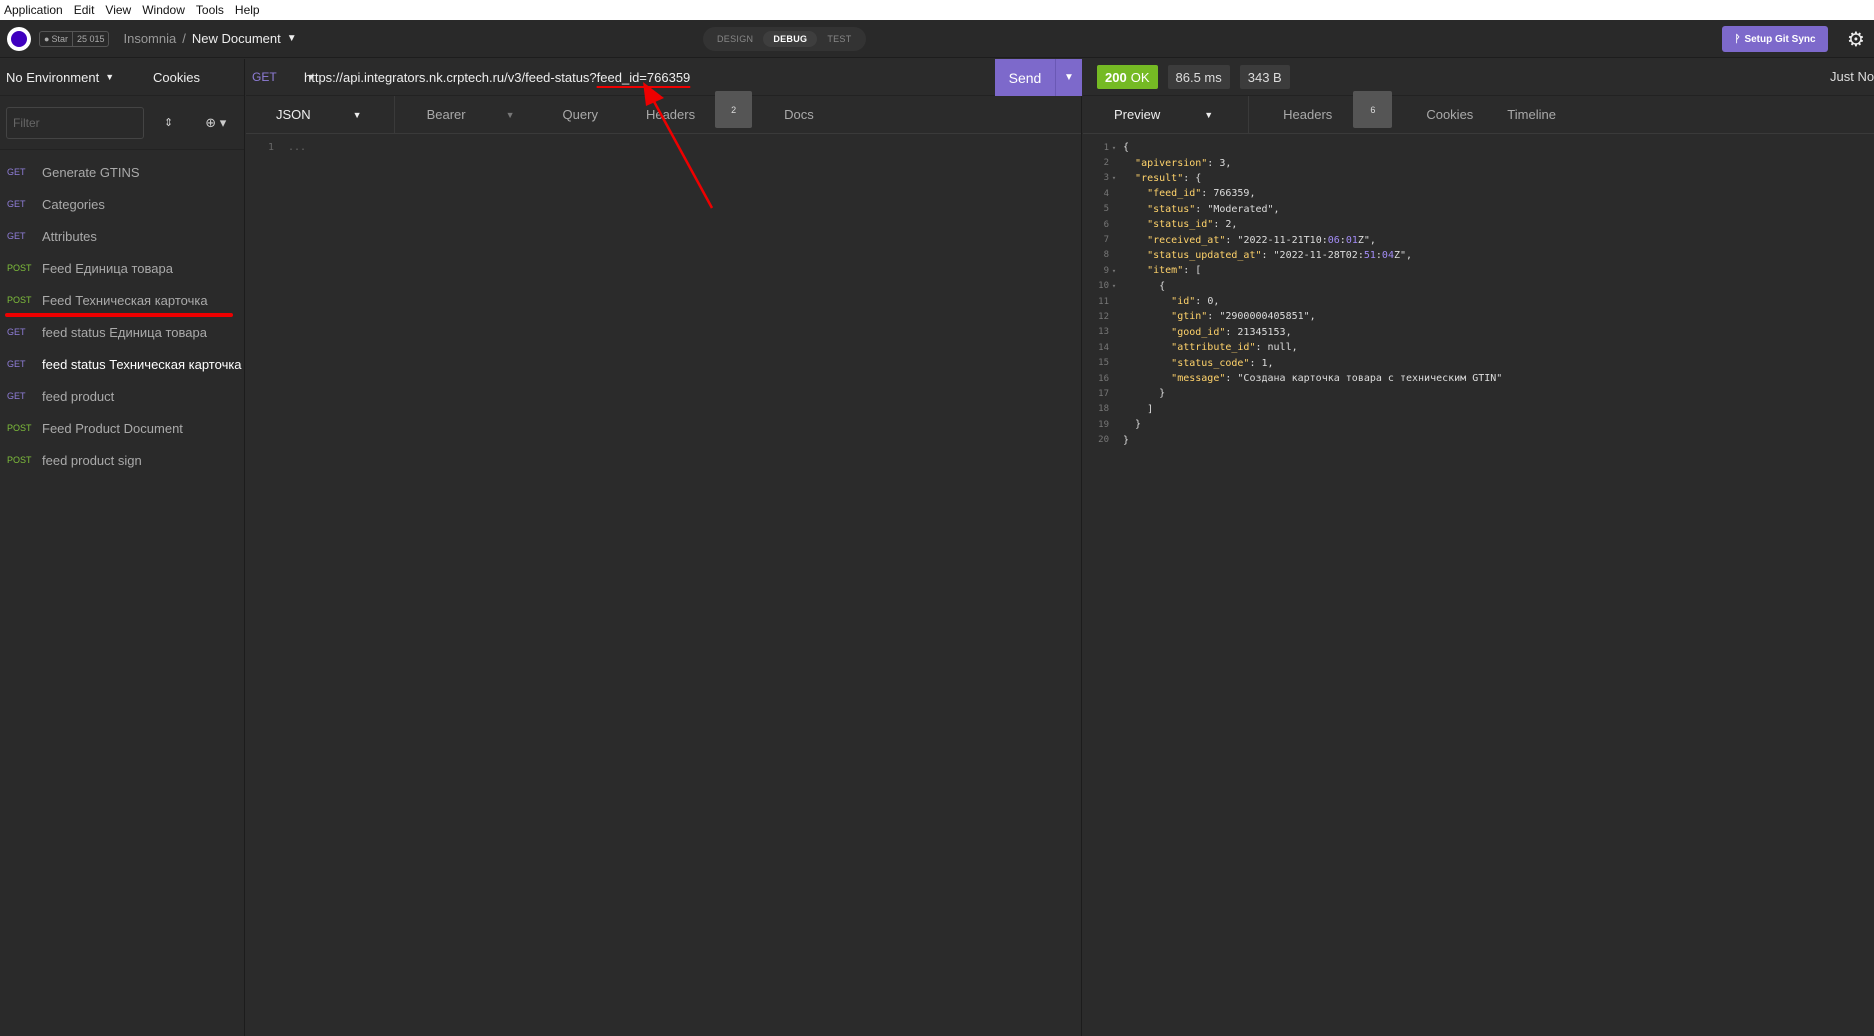  Describe the element at coordinates (1127, 77) in the screenshot. I see `status-badge: 200 OK` at that location.